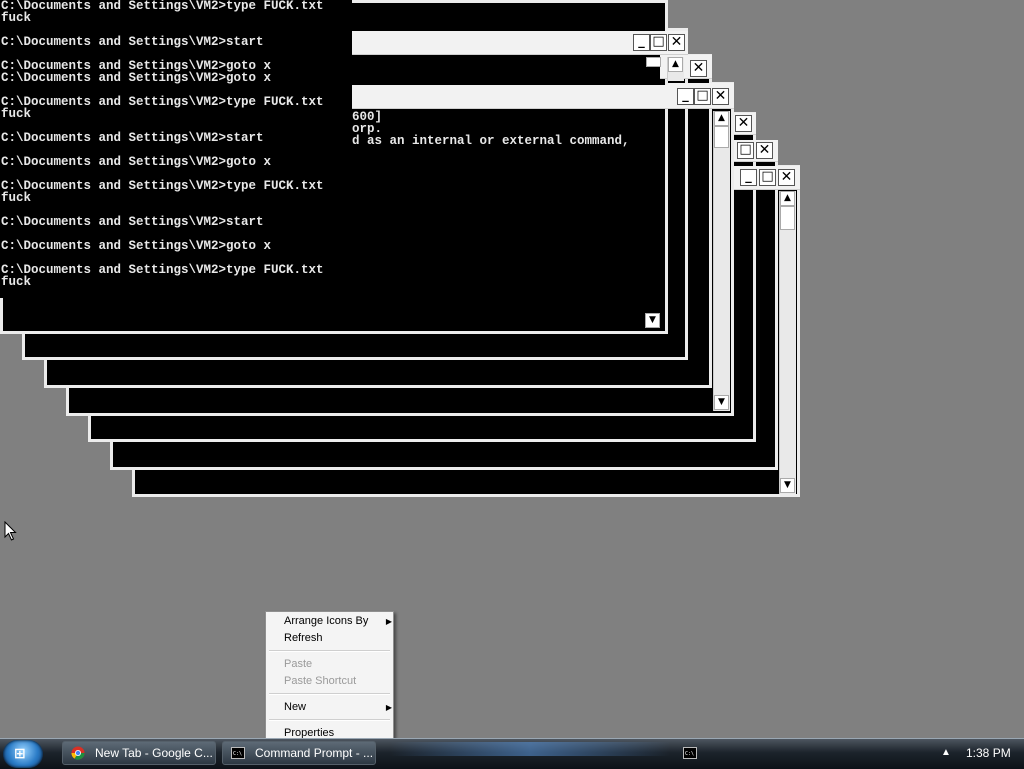  Describe the element at coordinates (491, 141) in the screenshot. I see `console-fragment: d as an internal or external command,` at that location.